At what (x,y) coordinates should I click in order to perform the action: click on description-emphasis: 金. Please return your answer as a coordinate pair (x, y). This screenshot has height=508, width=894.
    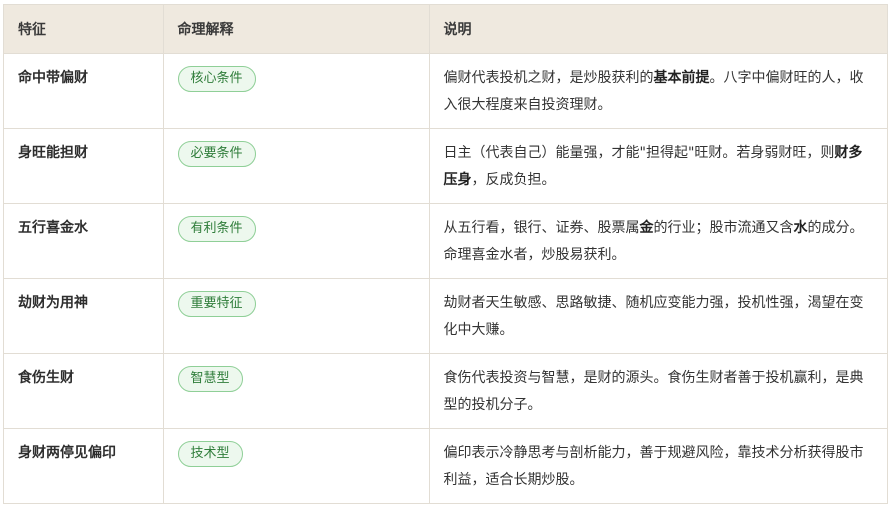
    Looking at the image, I should click on (646, 227).